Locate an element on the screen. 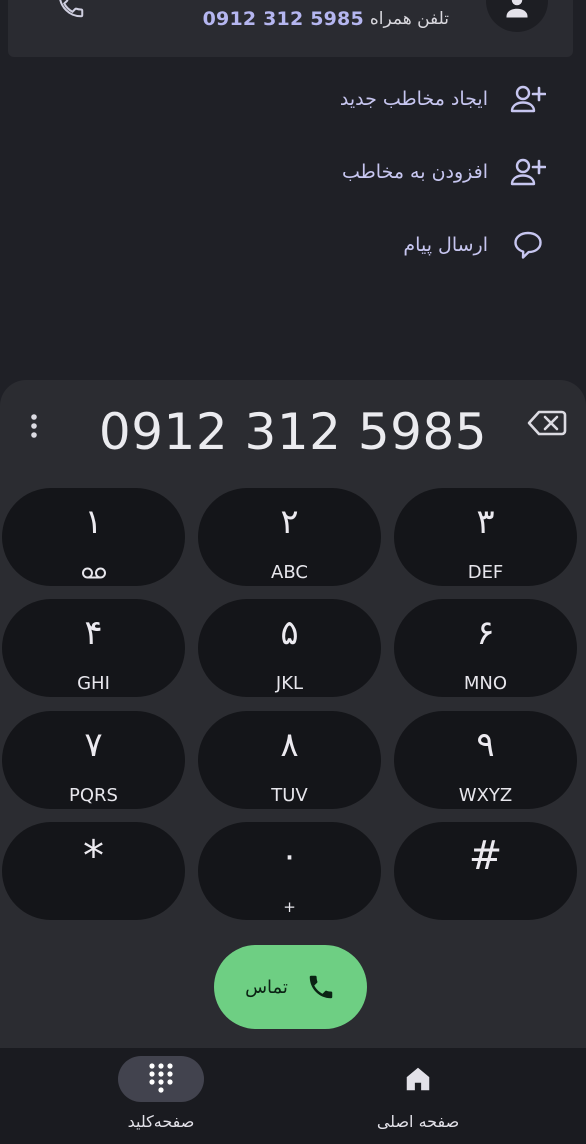 This screenshot has height=1144, width=586. send-message-action: ارسال پیام is located at coordinates (293, 245).